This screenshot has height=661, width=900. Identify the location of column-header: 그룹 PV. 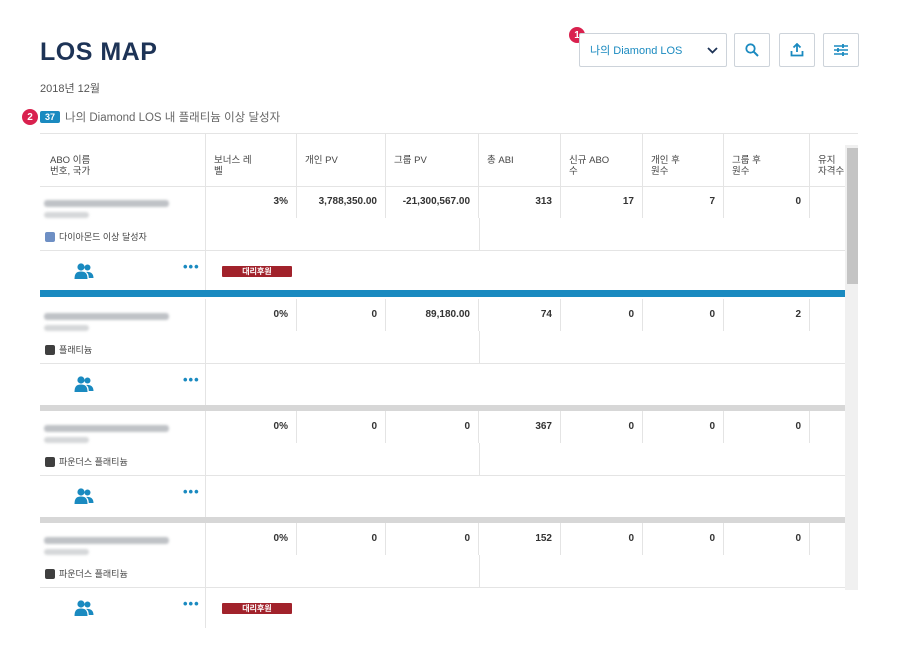
(432, 160).